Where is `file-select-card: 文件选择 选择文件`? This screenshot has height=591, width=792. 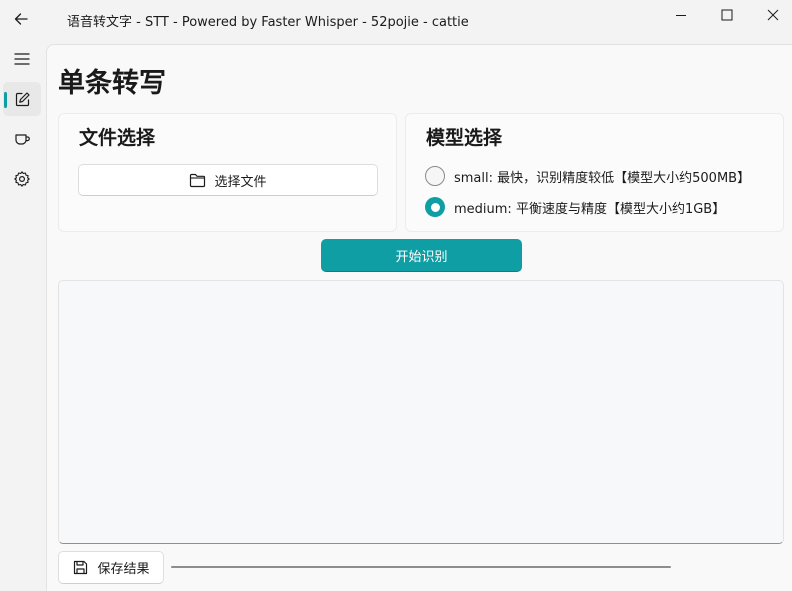 file-select-card: 文件选择 选择文件 is located at coordinates (227, 172).